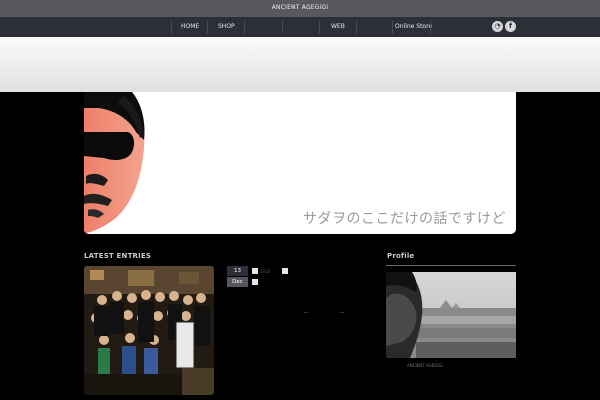 This screenshot has width=600, height=400. I want to click on latest-entries-heading: LATEST ENTRIES, so click(118, 256).